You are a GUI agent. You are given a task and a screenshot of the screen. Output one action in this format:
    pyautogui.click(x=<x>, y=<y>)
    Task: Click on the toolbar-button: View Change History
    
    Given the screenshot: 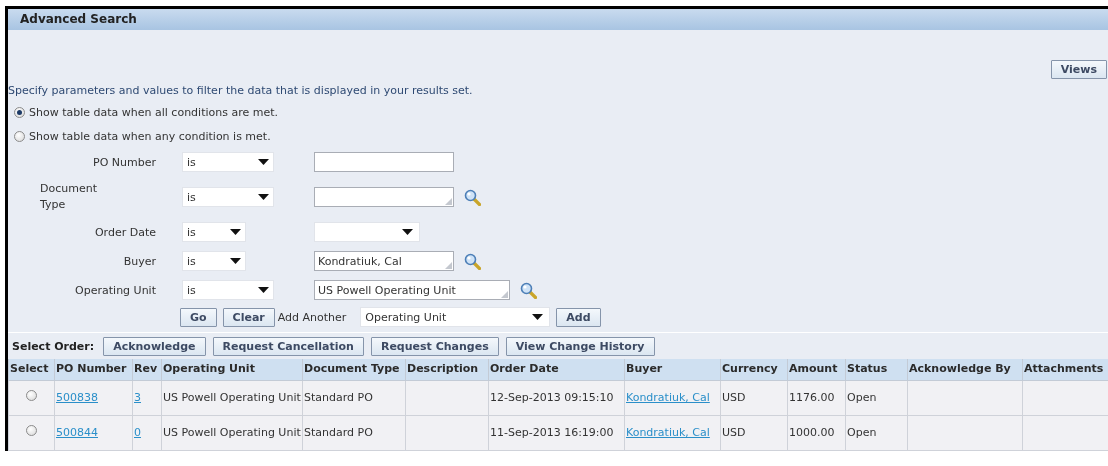 What is the action you would take?
    pyautogui.click(x=580, y=346)
    